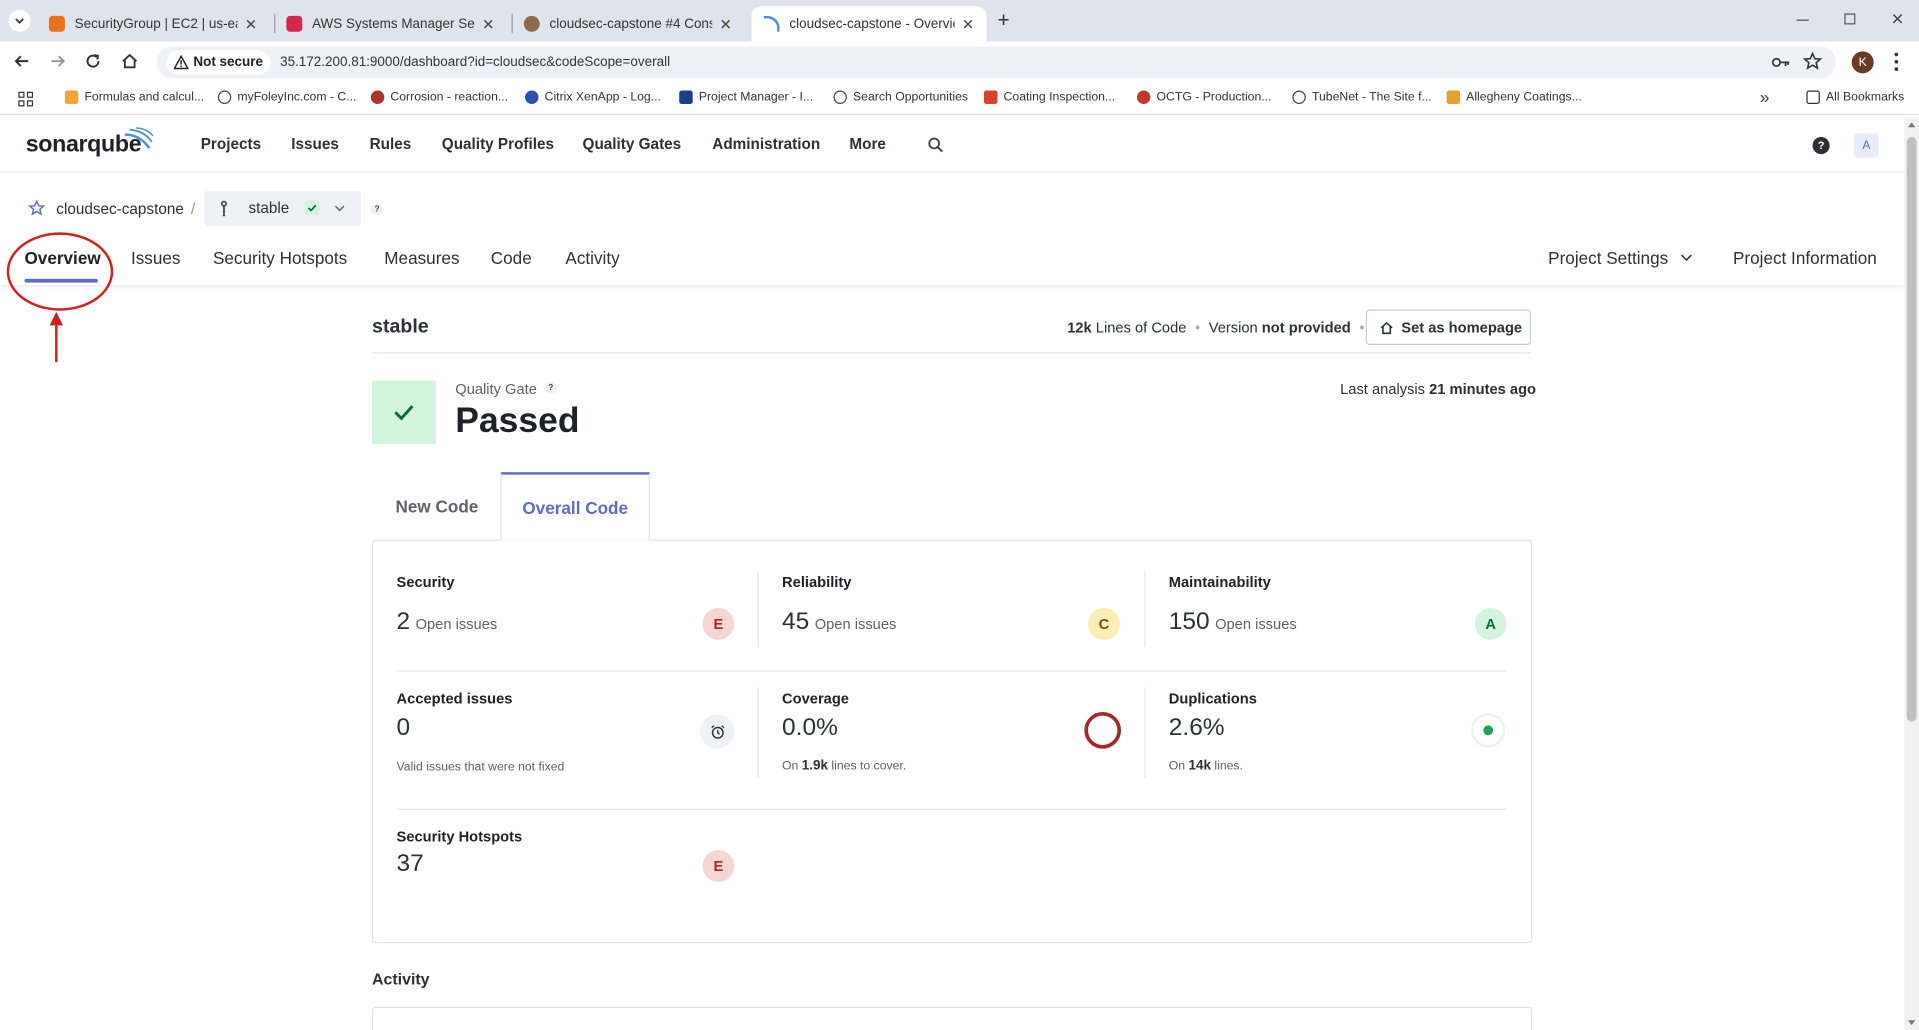  What do you see at coordinates (60, 297) in the screenshot?
I see `annotation-circle-arrow` at bounding box center [60, 297].